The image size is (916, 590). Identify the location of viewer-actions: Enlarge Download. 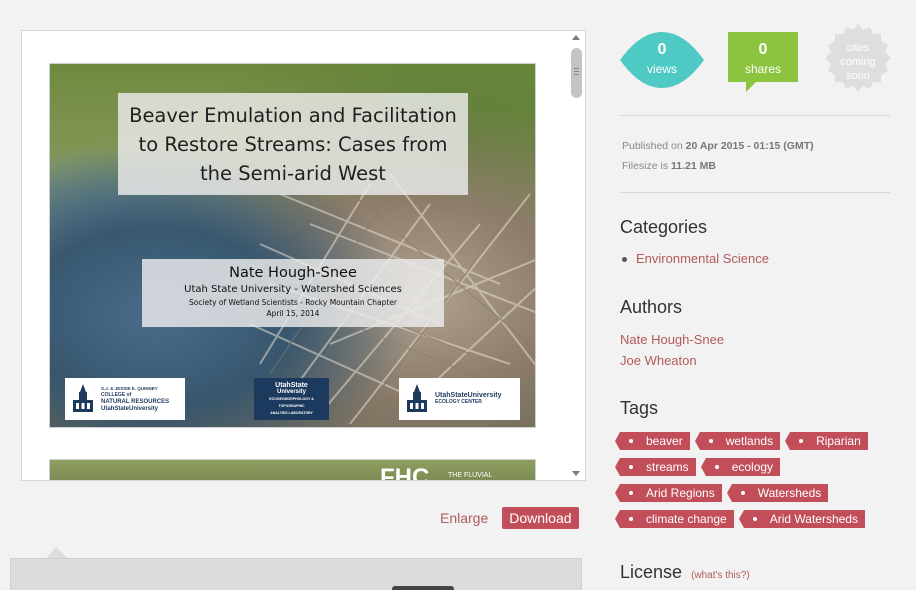
(509, 518).